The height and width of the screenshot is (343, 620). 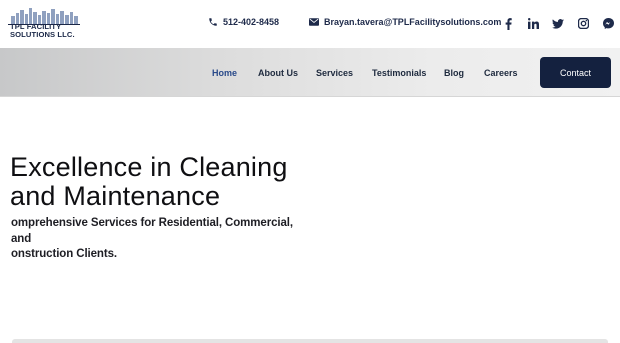 I want to click on instagram-icon, so click(x=583, y=23).